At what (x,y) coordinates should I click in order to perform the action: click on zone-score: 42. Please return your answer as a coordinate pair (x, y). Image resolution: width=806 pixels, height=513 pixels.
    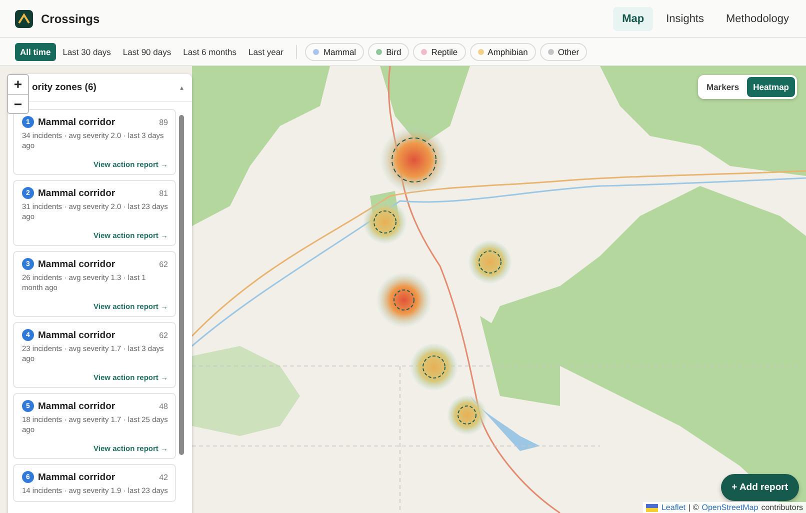
    Looking at the image, I should click on (163, 477).